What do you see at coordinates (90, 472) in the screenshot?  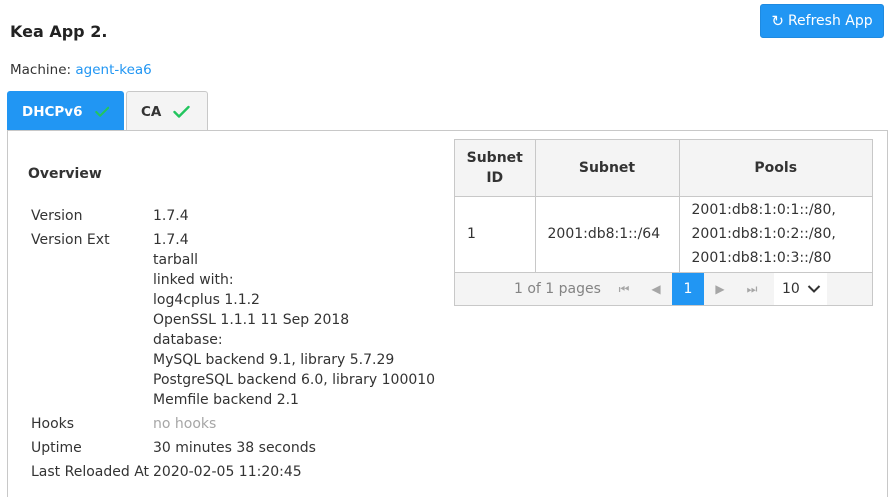 I see `last-reloaded-label: Last Reloaded At` at bounding box center [90, 472].